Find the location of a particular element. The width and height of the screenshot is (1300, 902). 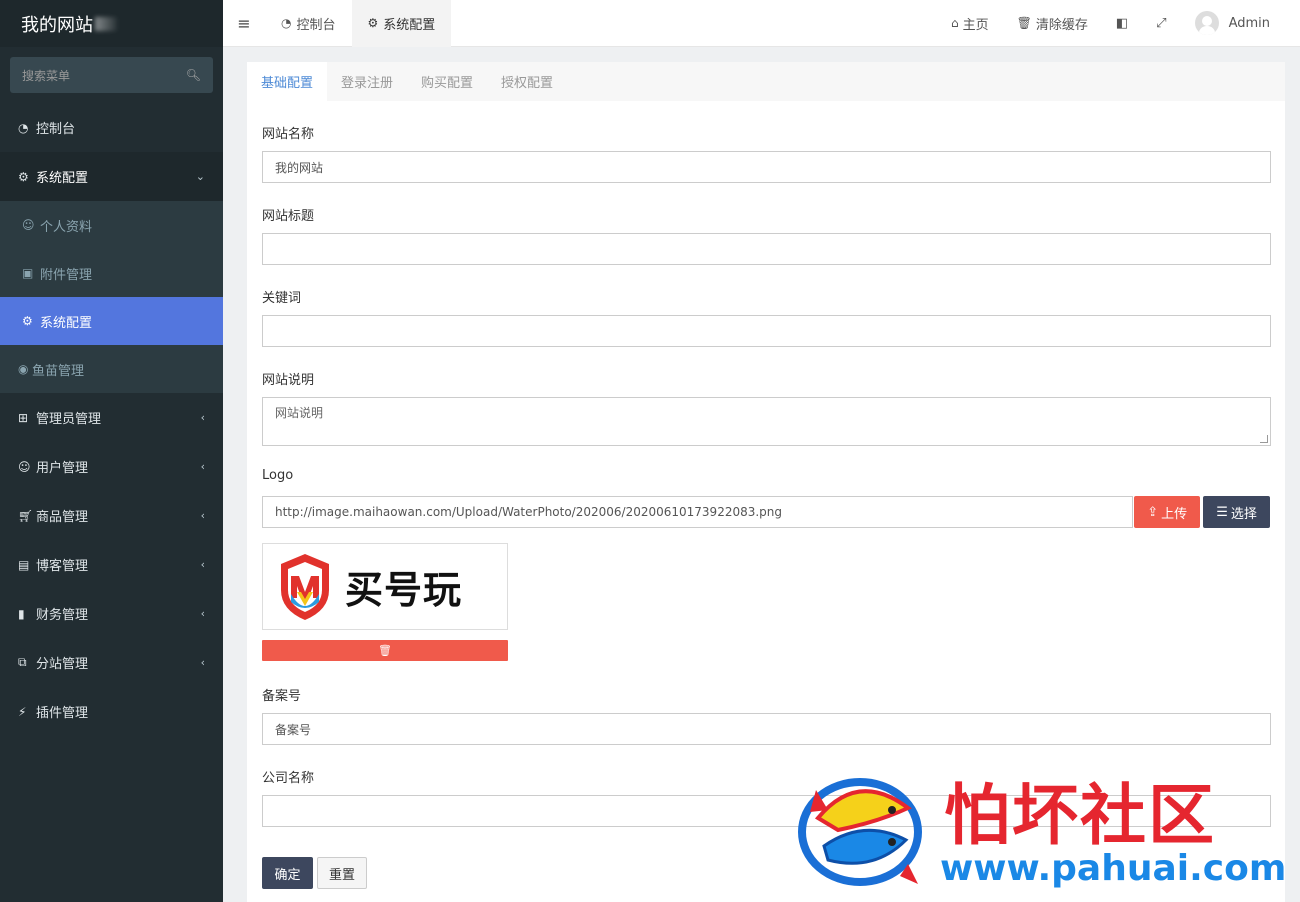

upload-button: ⇪ 上传 is located at coordinates (1167, 512).